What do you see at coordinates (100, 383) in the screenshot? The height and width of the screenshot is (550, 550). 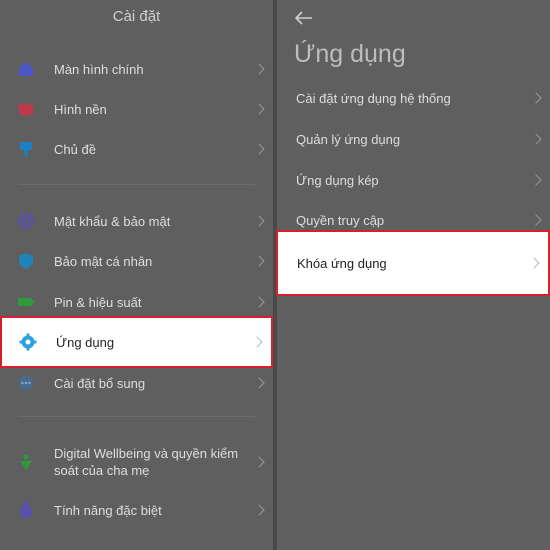 I see `settings-item-label: Cài đặt bổ sung` at bounding box center [100, 383].